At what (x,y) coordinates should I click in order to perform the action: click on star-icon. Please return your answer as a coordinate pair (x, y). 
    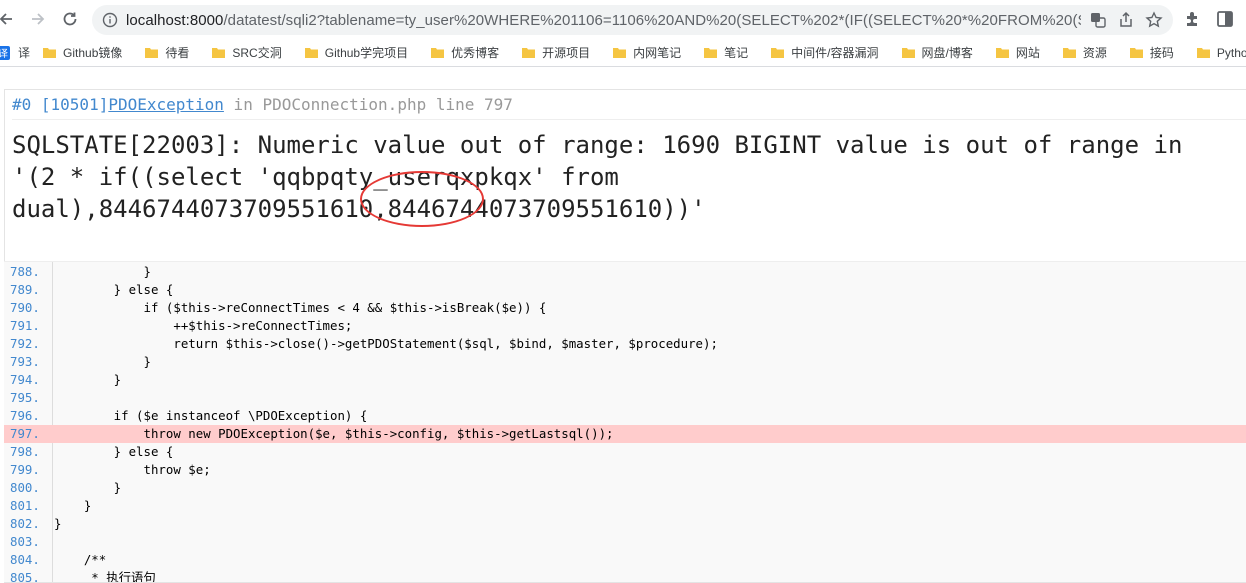
    Looking at the image, I should click on (1154, 20).